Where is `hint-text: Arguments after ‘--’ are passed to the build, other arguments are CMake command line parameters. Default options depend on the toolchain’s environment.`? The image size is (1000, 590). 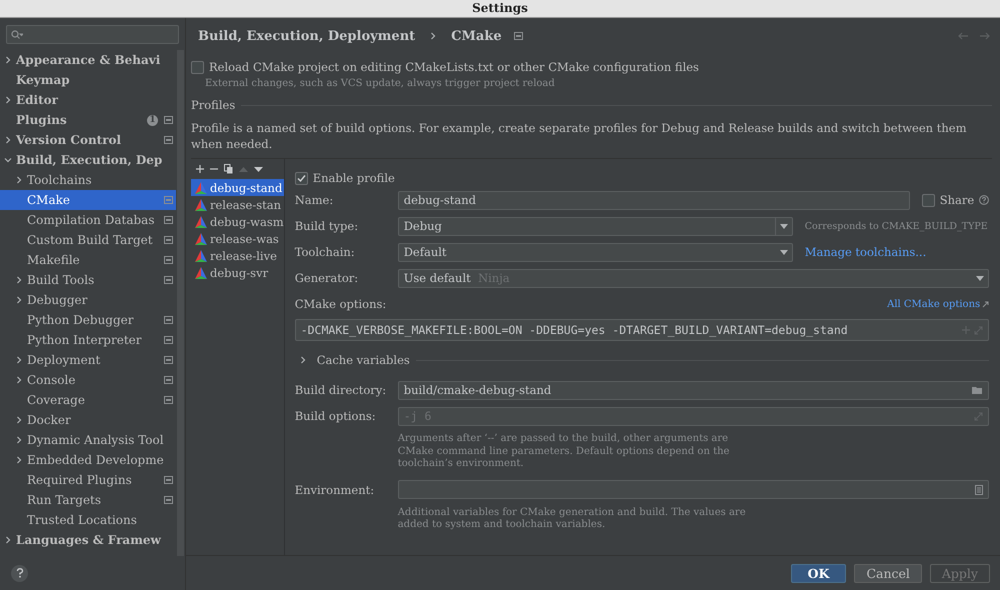
hint-text: Arguments after ‘--’ are passed to the build, other arguments are CMake command line parameters. Default options depend on the toolchain’s environment. is located at coordinates (564, 451).